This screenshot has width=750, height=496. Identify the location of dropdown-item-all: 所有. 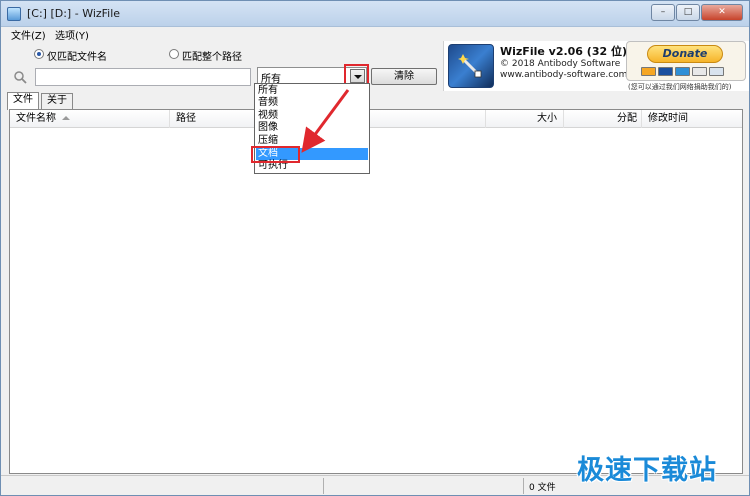
(312, 91).